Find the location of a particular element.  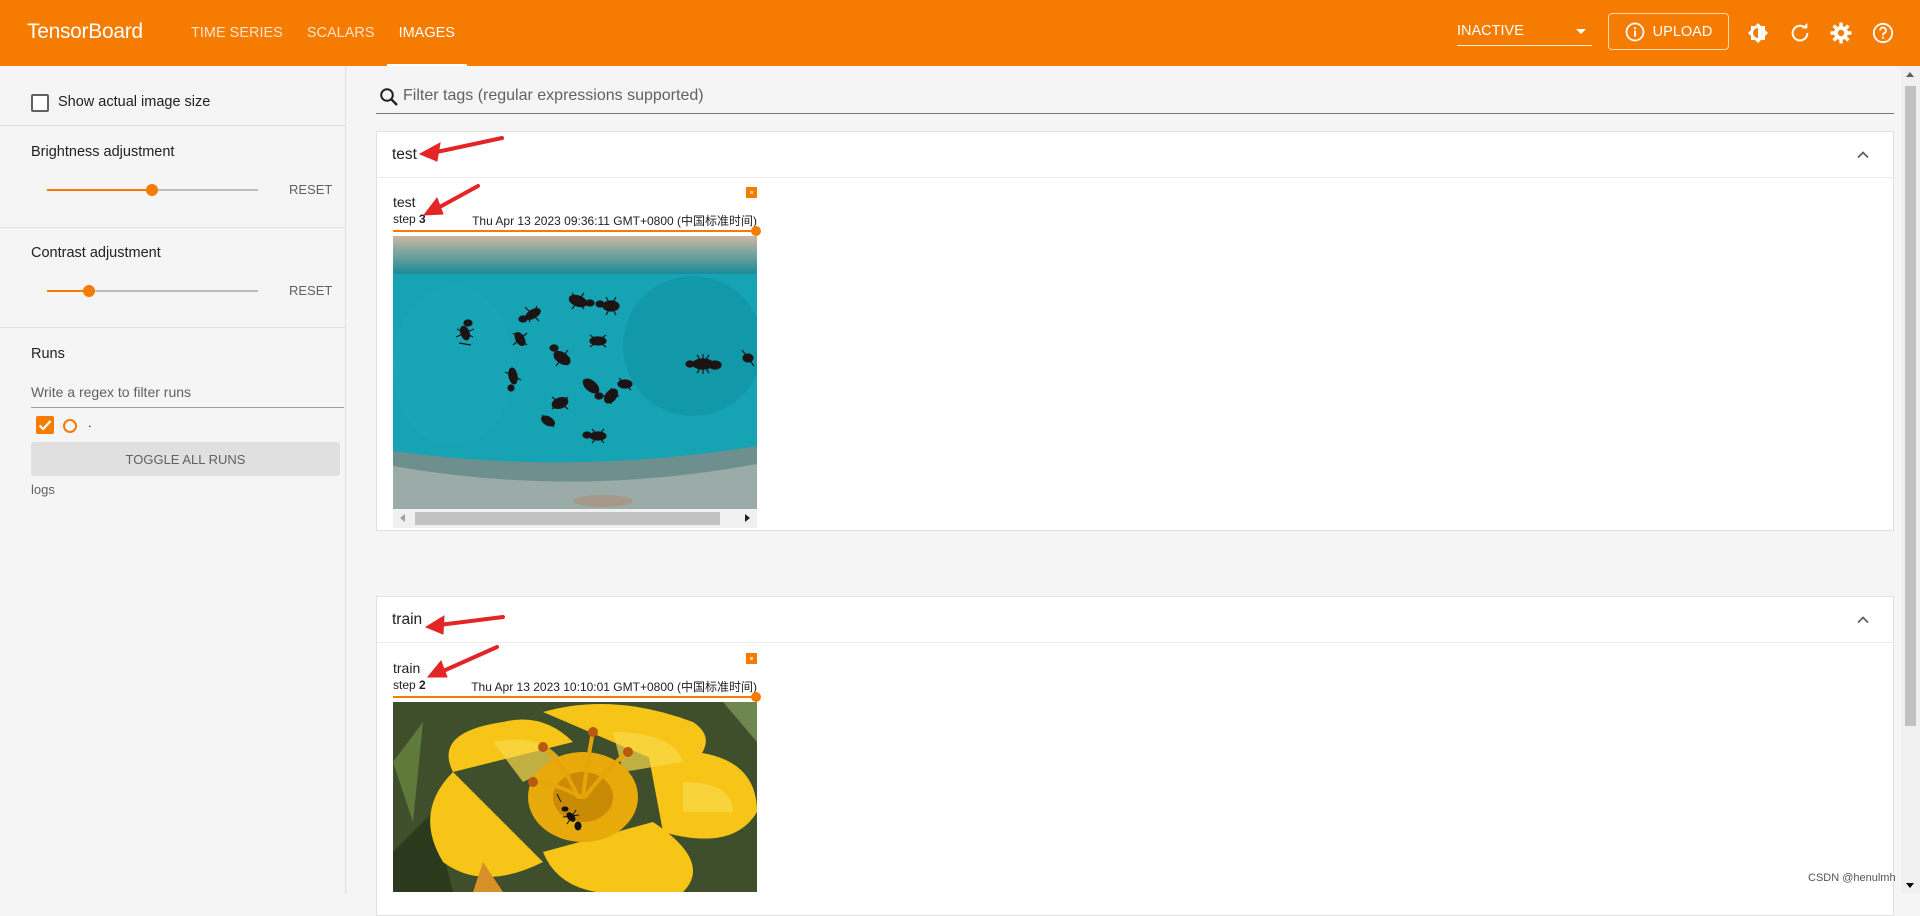

annotation-arrow-train-group is located at coordinates (471, 621).